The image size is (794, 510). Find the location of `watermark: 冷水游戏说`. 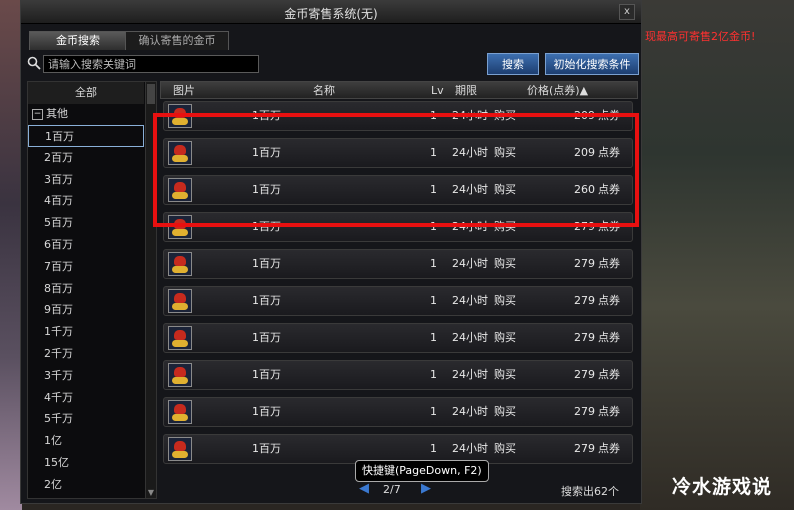

watermark: 冷水游戏说 is located at coordinates (722, 487).